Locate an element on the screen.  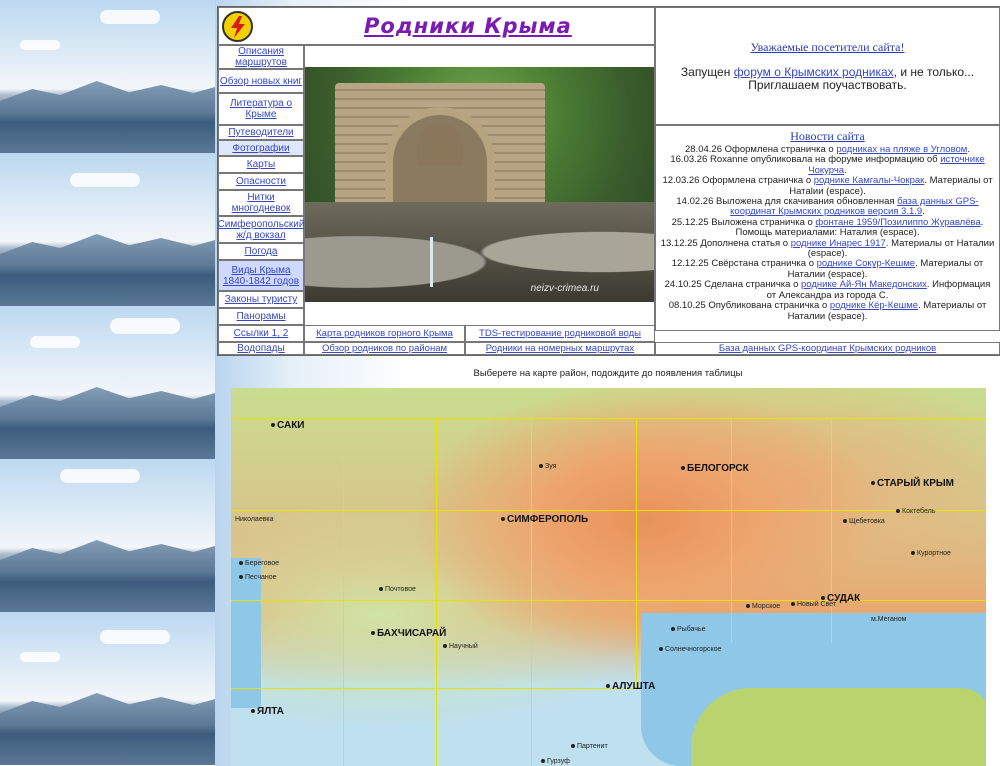
news-link: роднике Сокур-Кешме is located at coordinates (866, 263).